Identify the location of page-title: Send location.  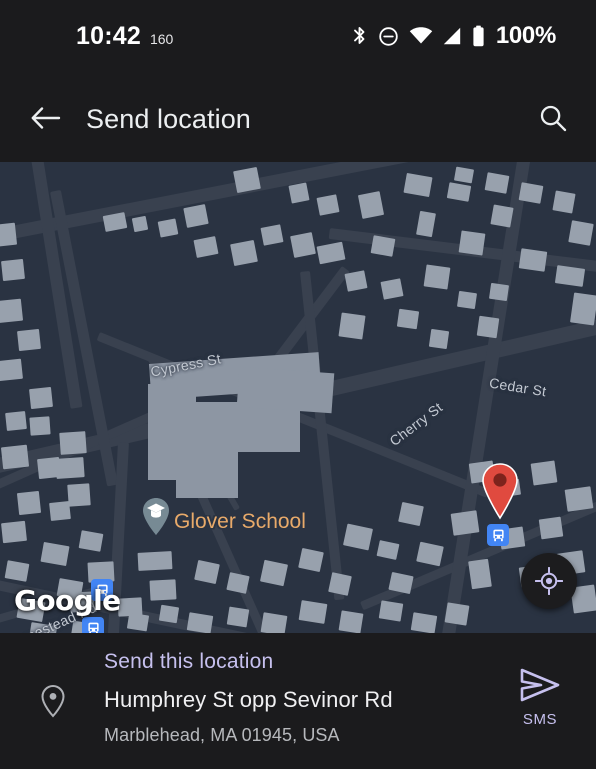
(168, 118).